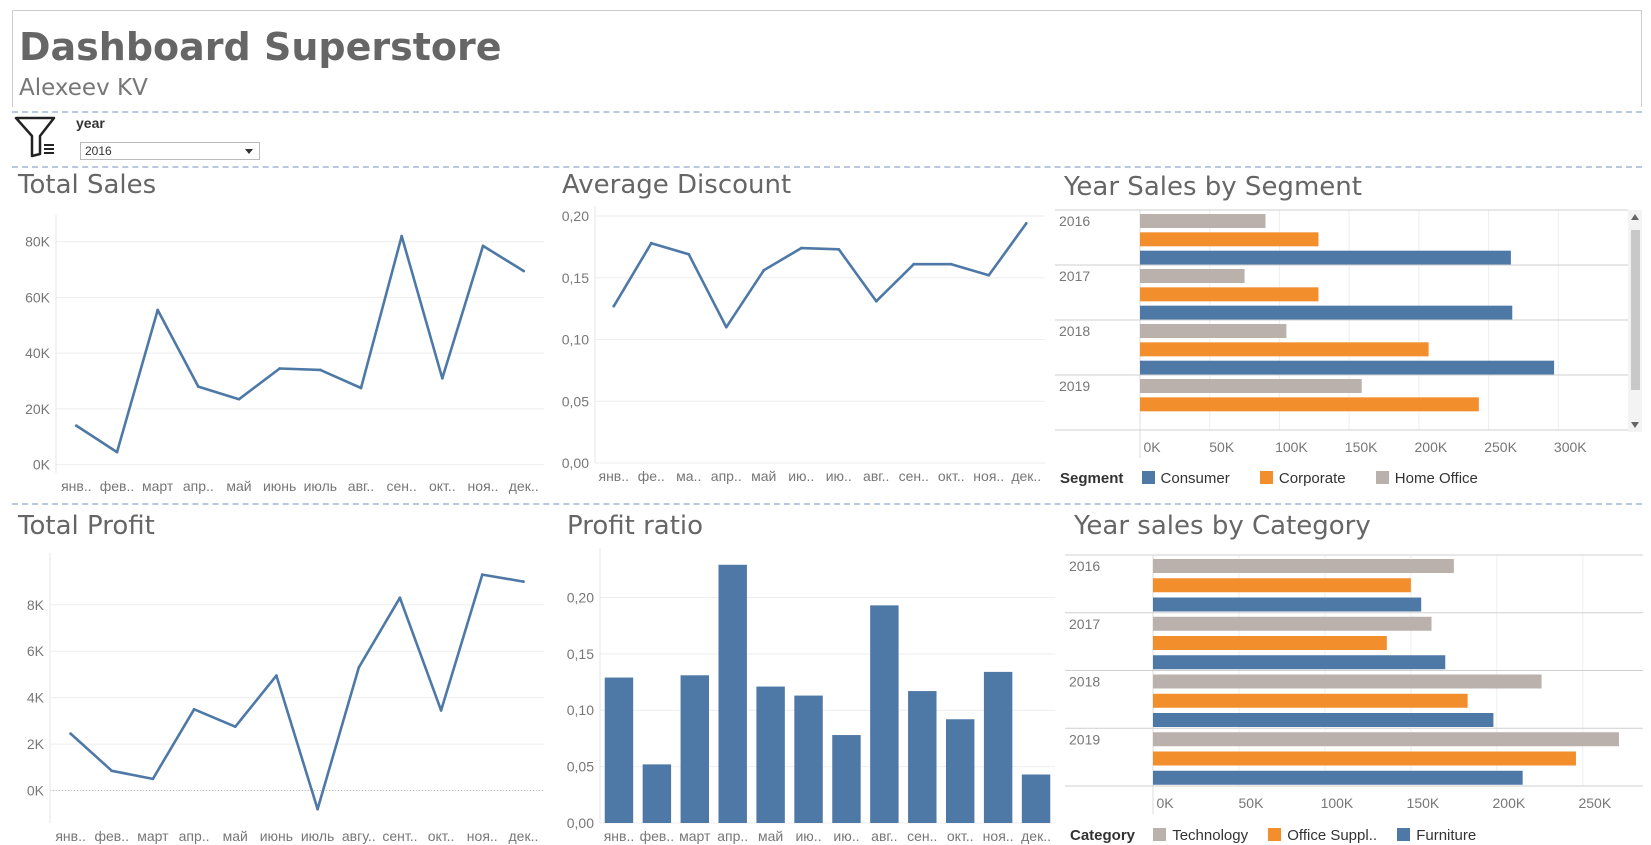  Describe the element at coordinates (441, 836) in the screenshot. I see `x-tick-label: окт..` at that location.